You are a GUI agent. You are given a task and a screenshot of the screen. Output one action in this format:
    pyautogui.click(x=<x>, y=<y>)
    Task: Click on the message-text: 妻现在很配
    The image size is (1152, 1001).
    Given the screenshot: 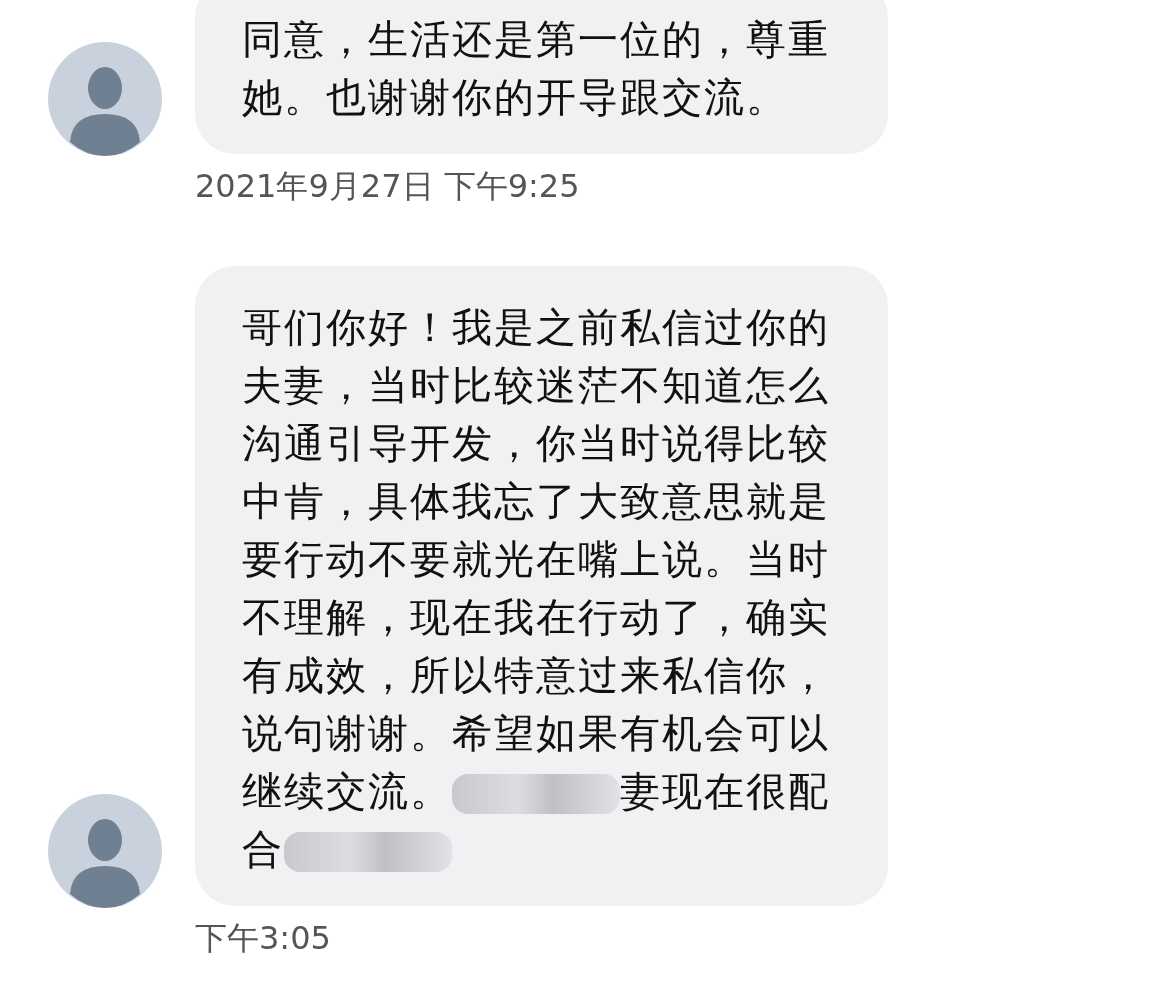 What is the action you would take?
    pyautogui.click(x=725, y=791)
    